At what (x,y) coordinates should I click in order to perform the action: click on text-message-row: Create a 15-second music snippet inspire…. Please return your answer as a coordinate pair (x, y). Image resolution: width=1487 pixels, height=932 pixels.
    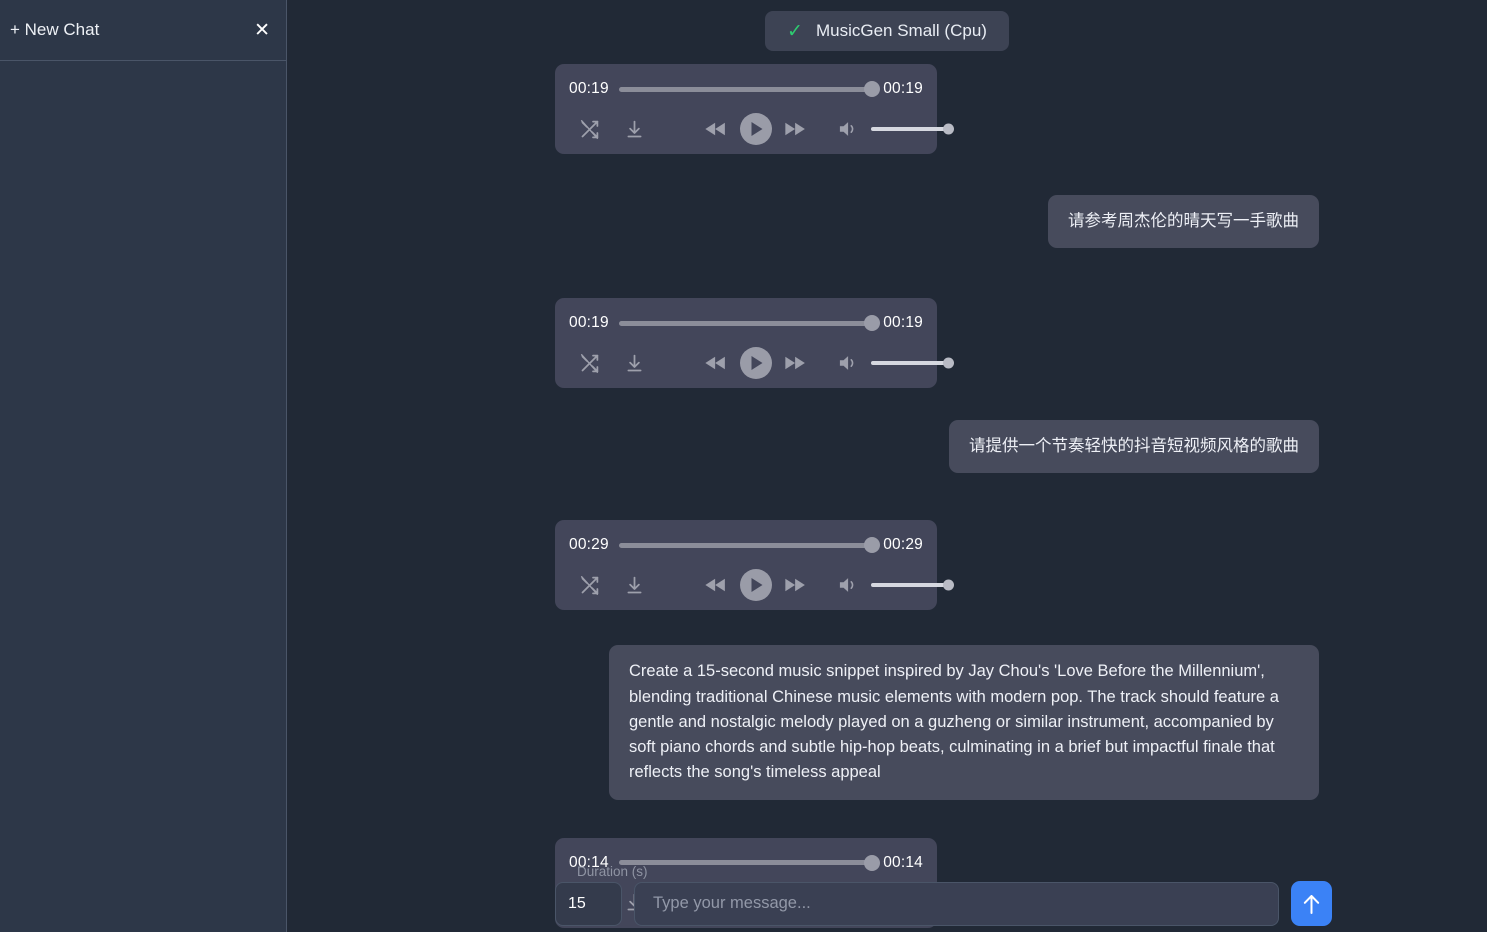
    Looking at the image, I should click on (937, 722).